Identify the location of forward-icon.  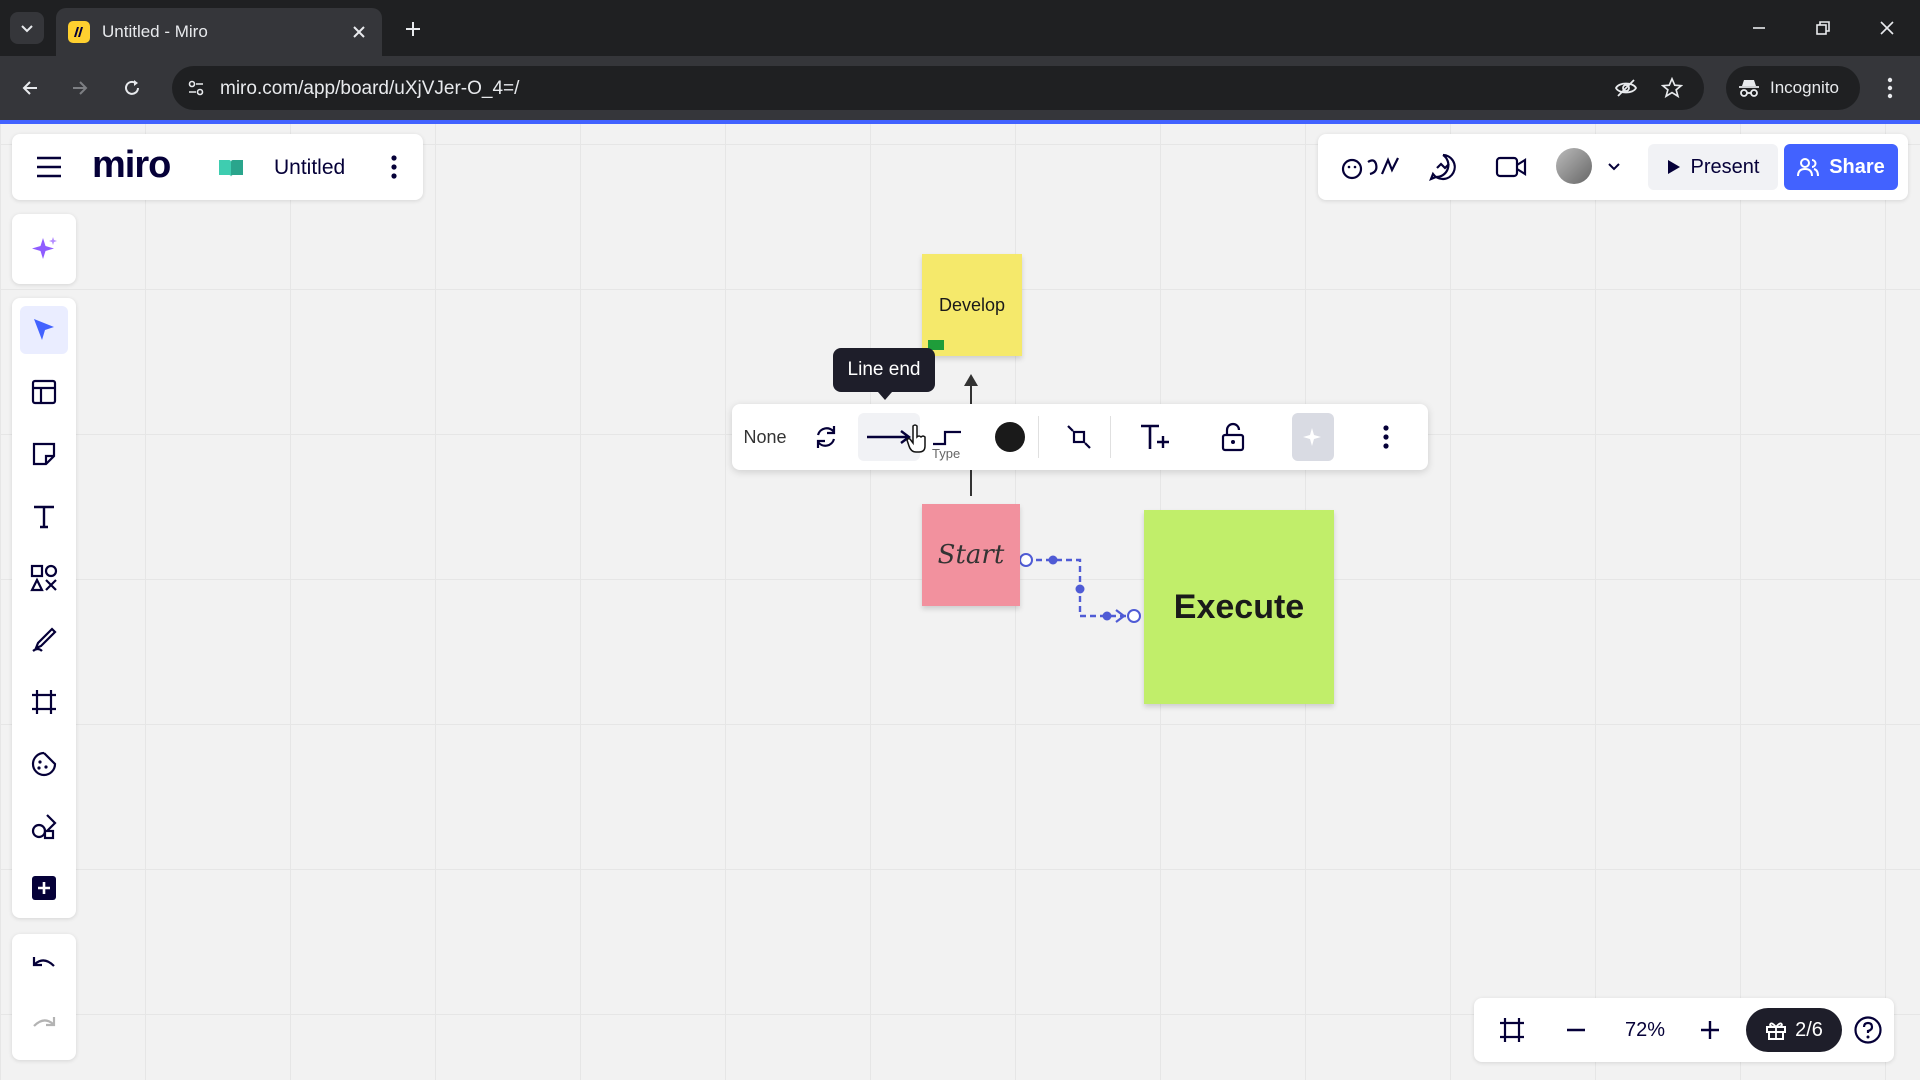
(80, 88).